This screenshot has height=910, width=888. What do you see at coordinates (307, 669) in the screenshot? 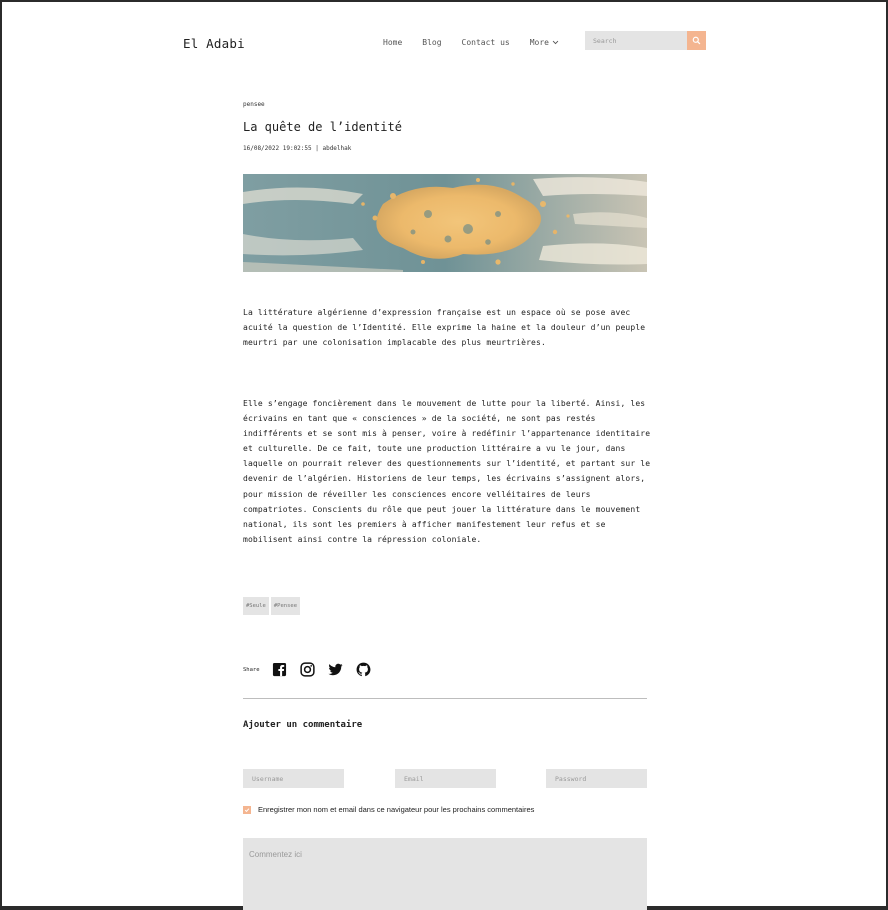
I see `instagram-icon` at bounding box center [307, 669].